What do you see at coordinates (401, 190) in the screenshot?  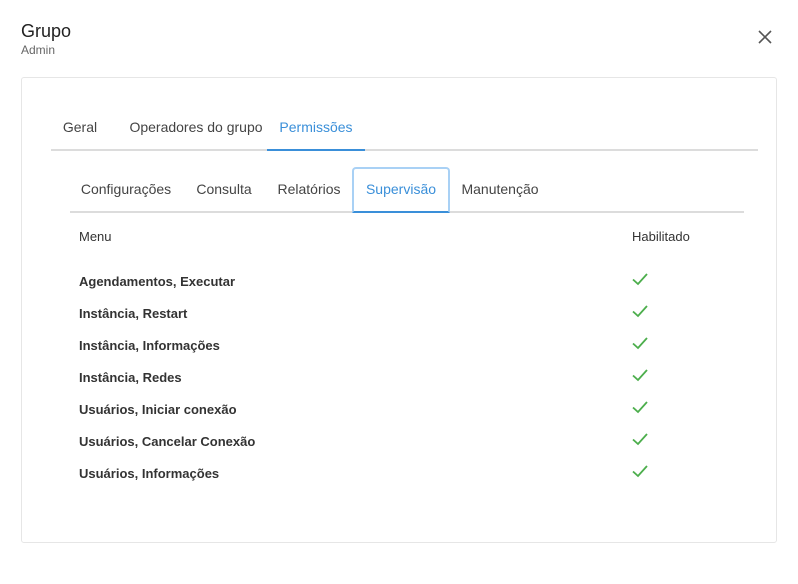 I see `tab-supervisao: Supervisão` at bounding box center [401, 190].